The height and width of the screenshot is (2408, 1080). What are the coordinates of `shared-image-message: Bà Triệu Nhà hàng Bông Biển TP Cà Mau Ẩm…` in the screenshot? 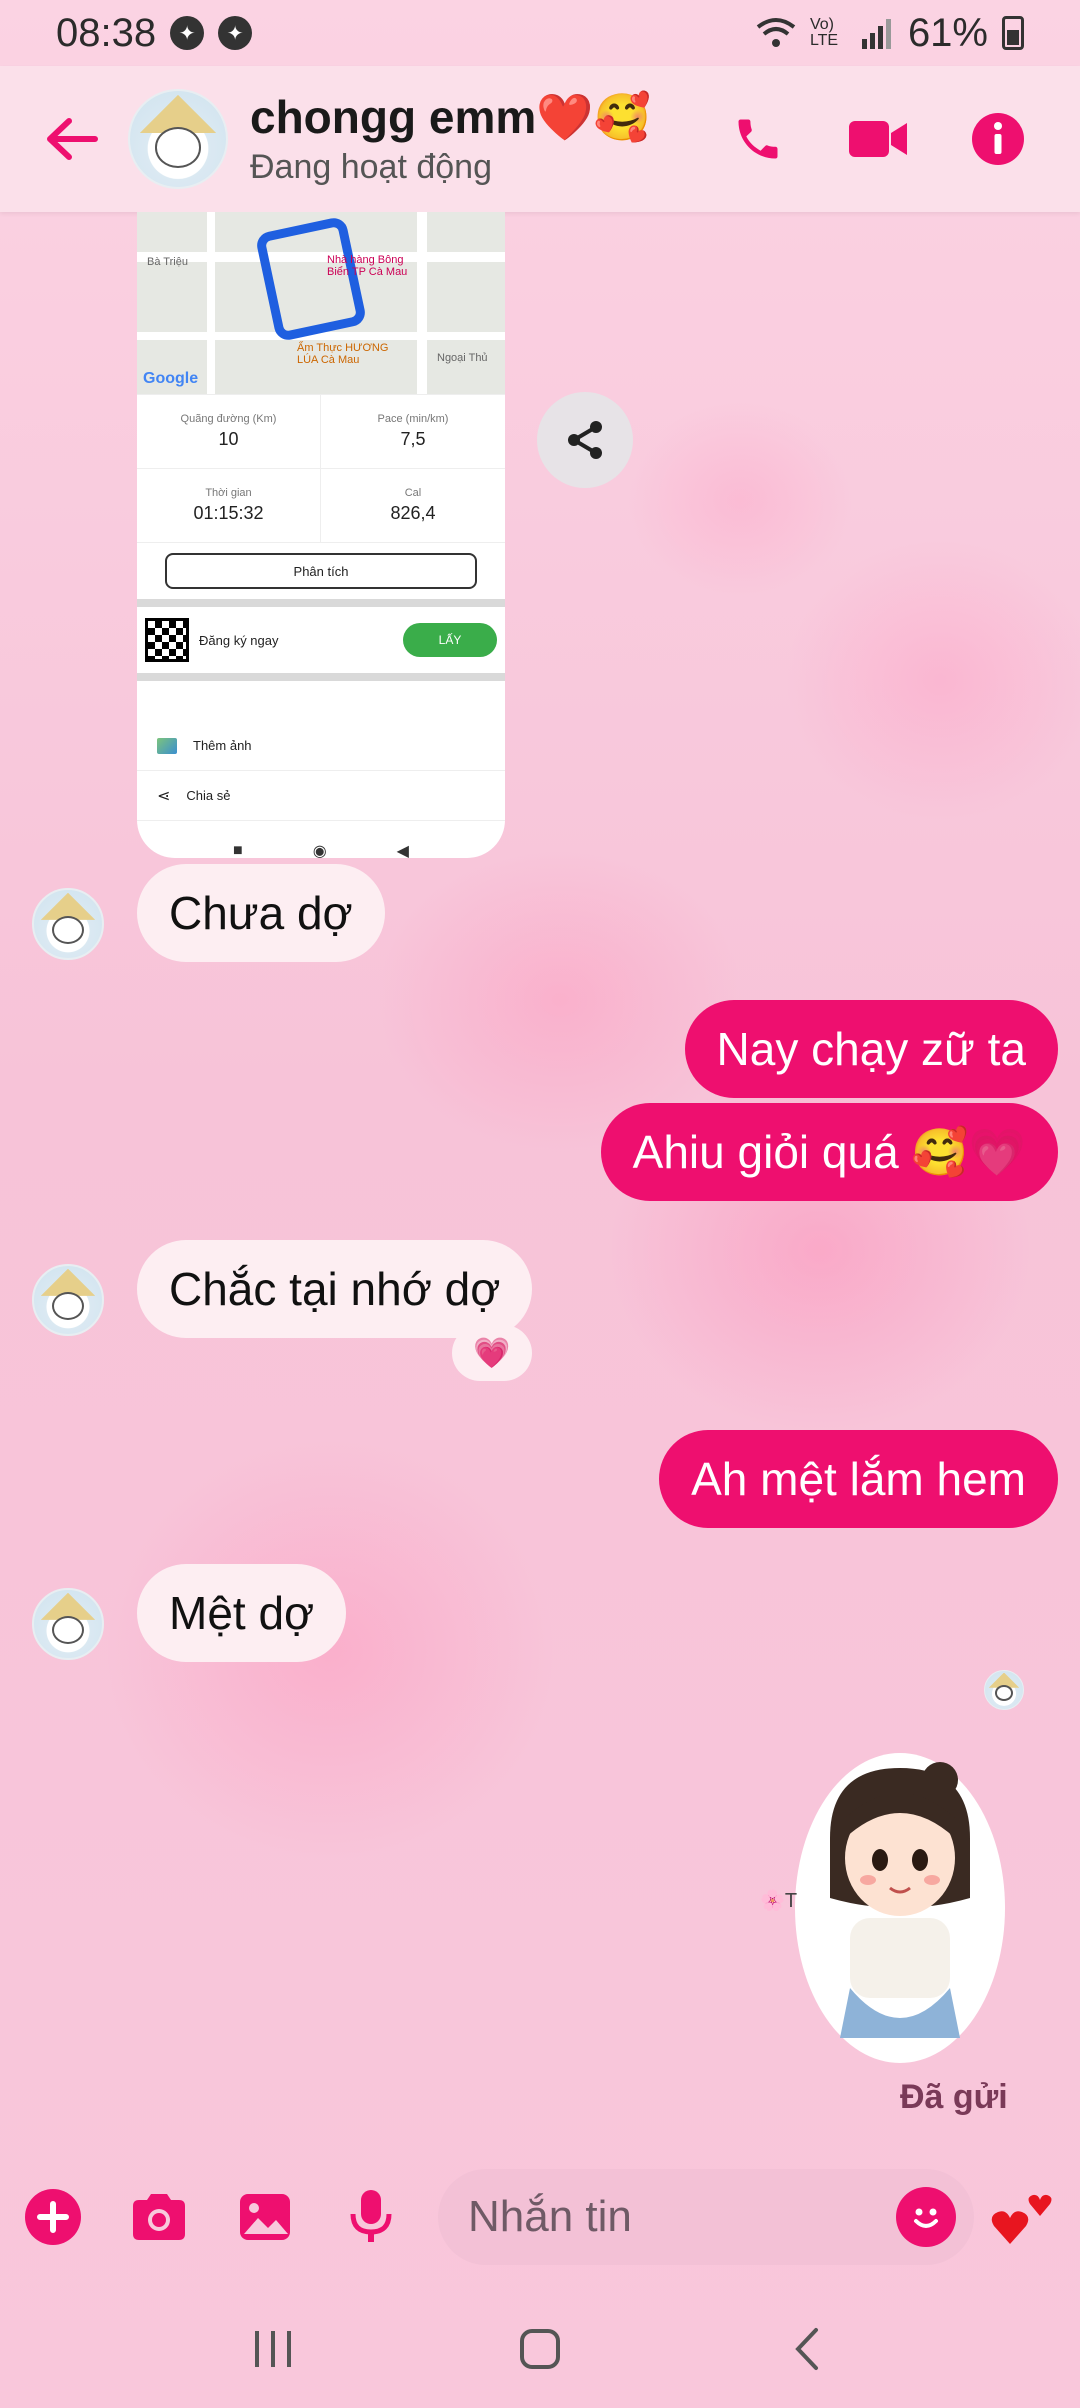 It's located at (321, 535).